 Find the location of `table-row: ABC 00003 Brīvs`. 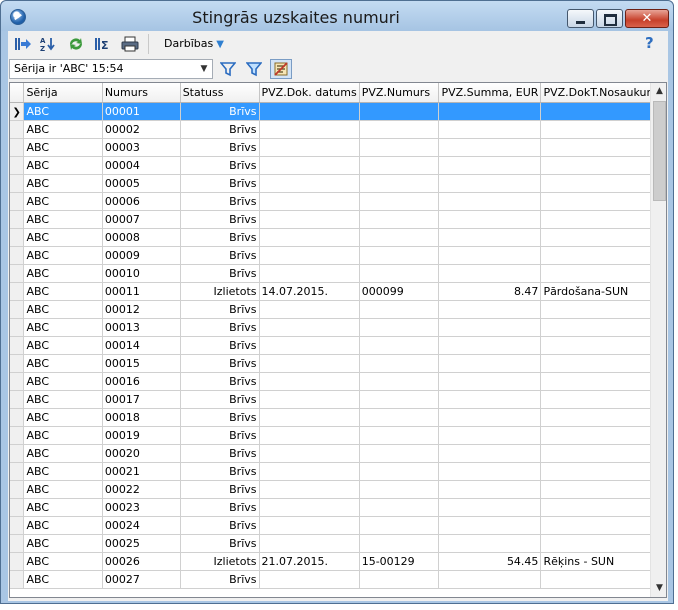

table-row: ABC 00003 Brīvs is located at coordinates (338, 147).